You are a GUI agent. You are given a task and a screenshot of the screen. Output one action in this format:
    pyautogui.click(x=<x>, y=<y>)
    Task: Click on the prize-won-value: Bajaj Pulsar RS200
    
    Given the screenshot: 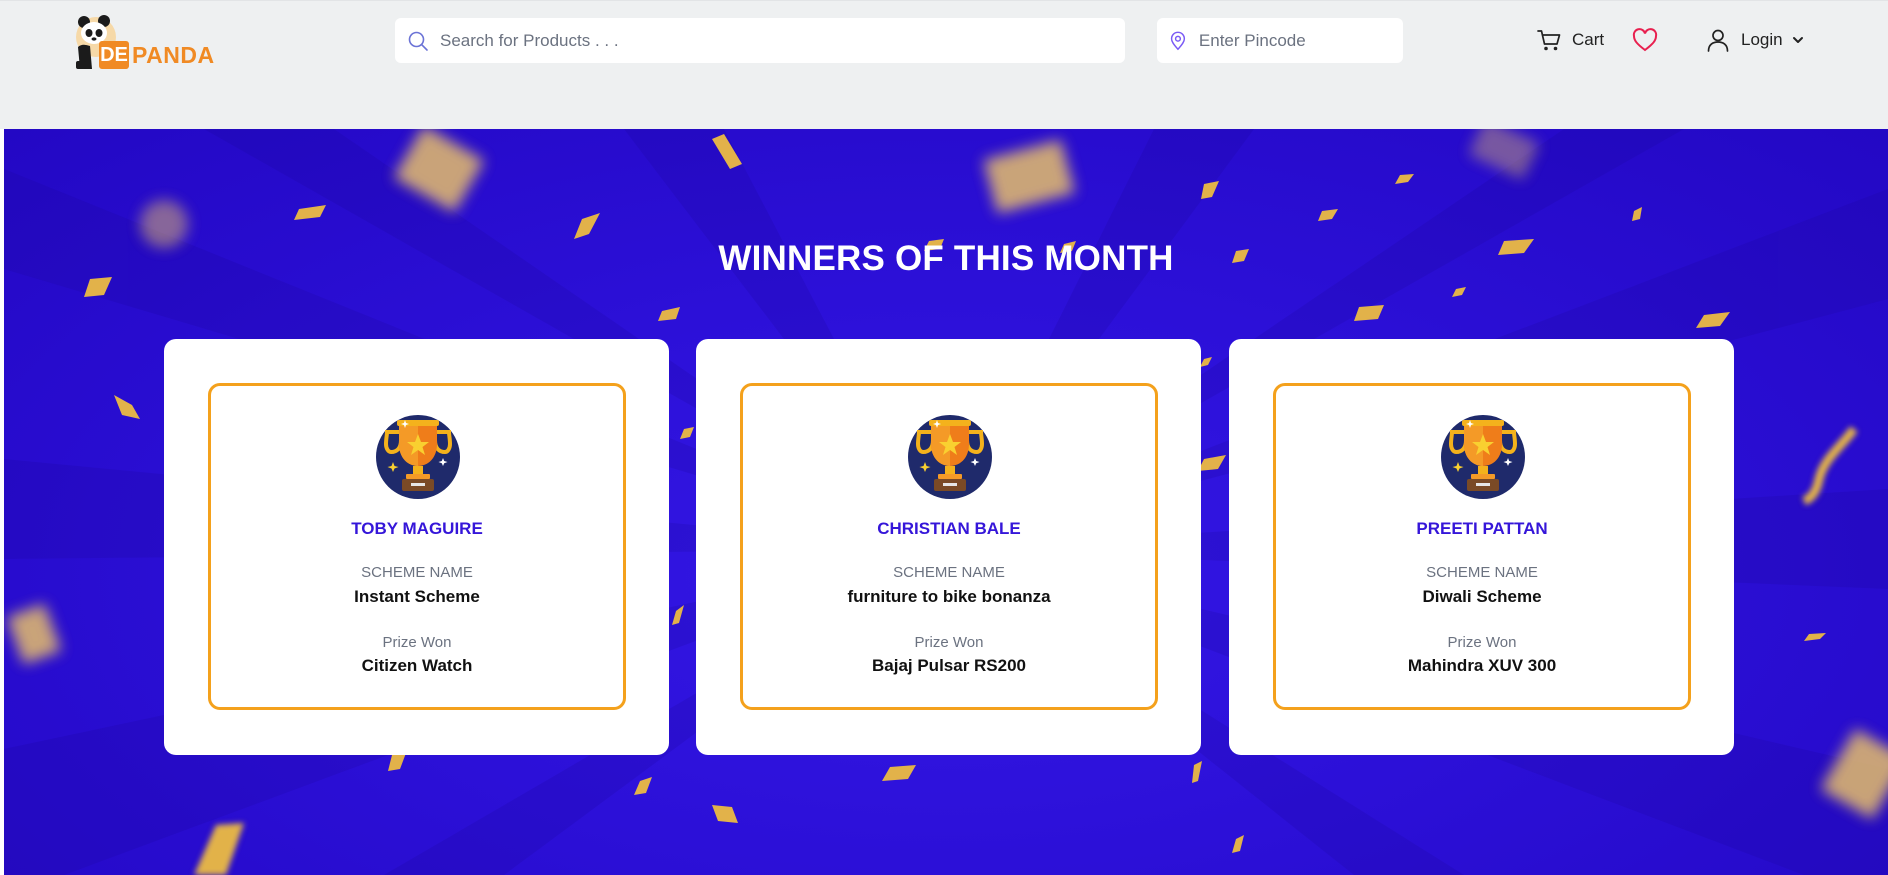 What is the action you would take?
    pyautogui.click(x=949, y=665)
    